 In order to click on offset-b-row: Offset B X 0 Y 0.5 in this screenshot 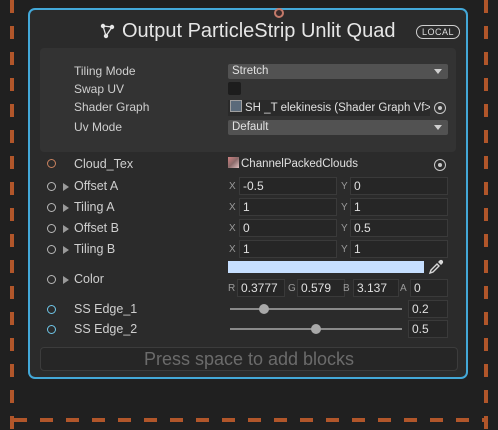, I will do `click(248, 228)`.